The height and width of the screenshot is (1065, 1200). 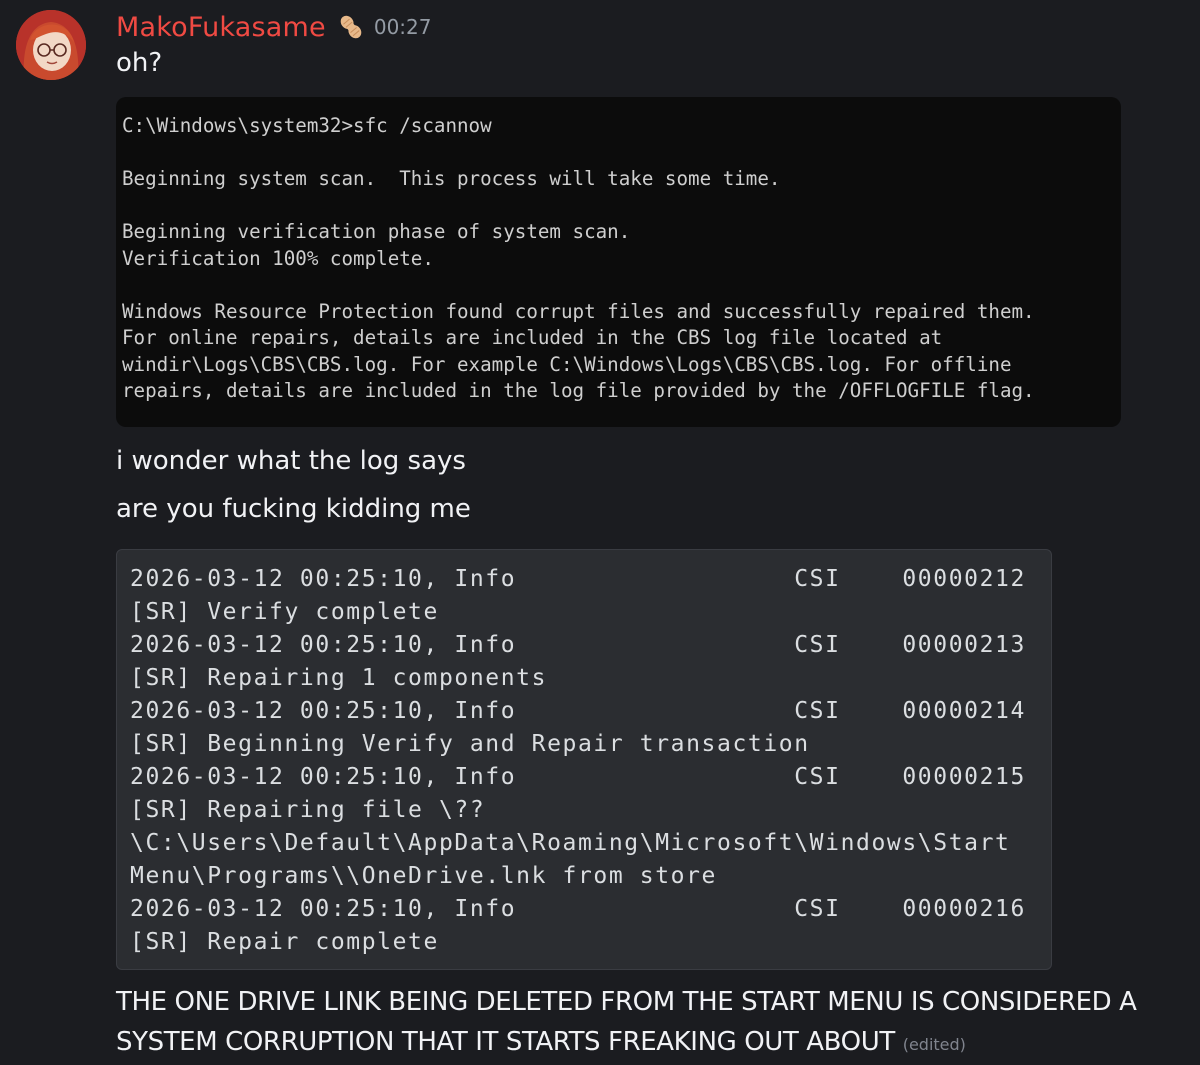 I want to click on avatar-image, so click(x=51, y=45).